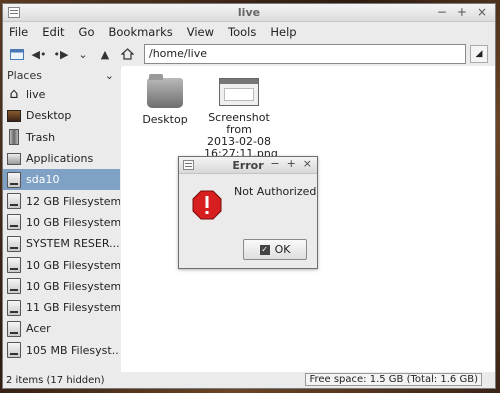  I want to click on sidebar-item-11gb-filesystem: 11 GB Filesystem, so click(61, 307).